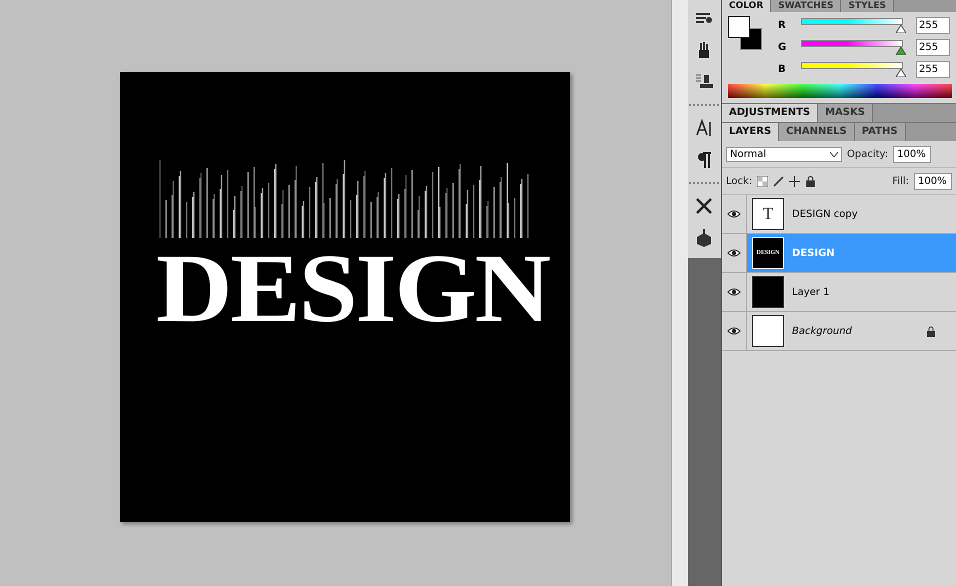 This screenshot has height=586, width=956. I want to click on channel-label: R, so click(782, 25).